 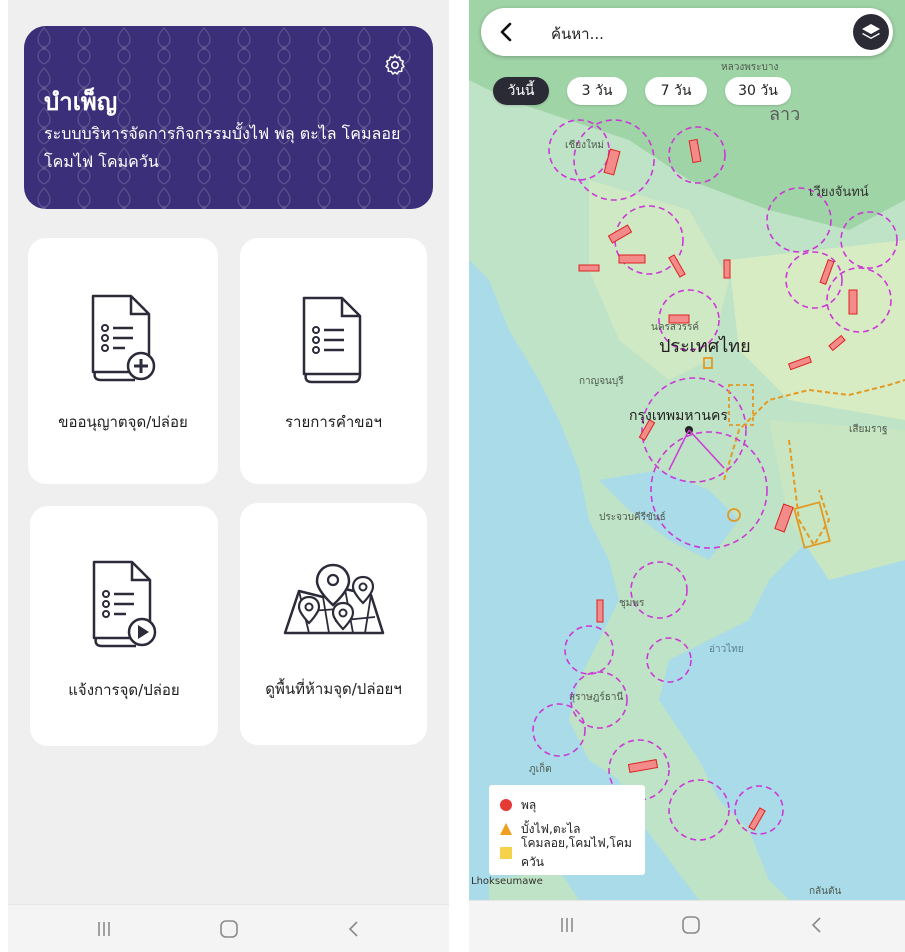 I want to click on map-label-nakhon-sawan: นครสวรรค์, so click(x=675, y=327).